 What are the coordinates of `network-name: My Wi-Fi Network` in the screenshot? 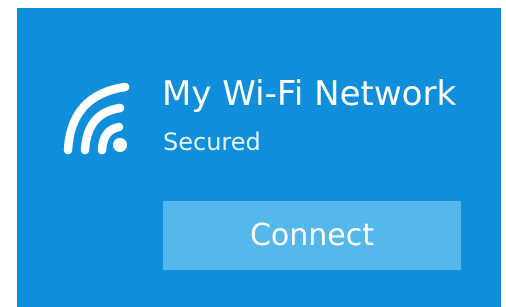 It's located at (309, 94).